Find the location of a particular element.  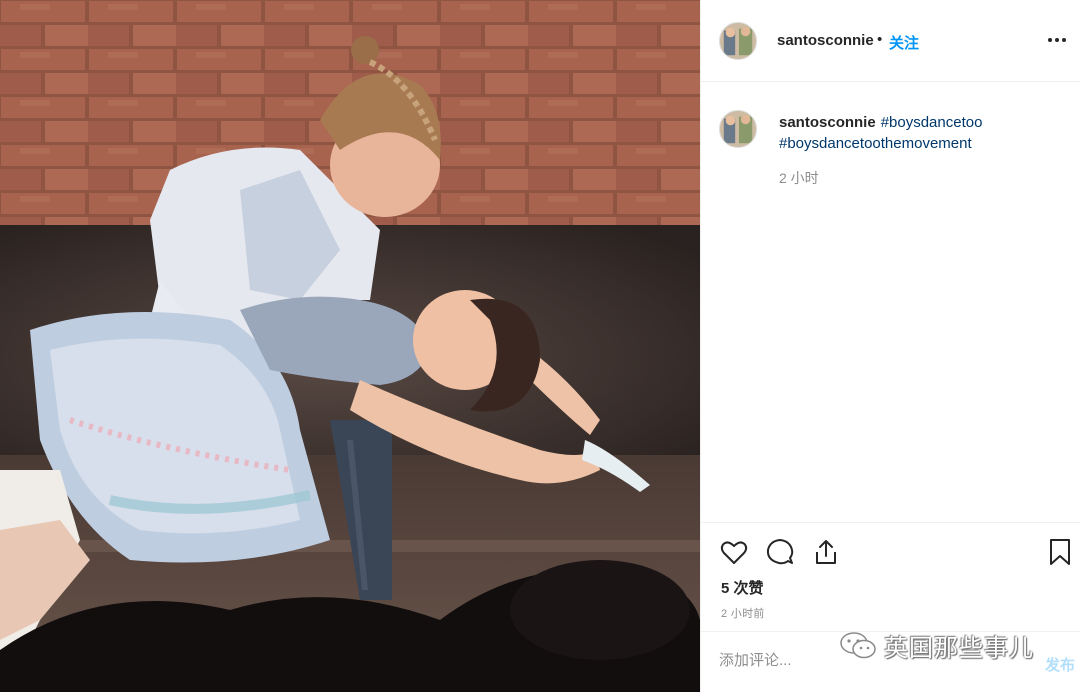

post-header: santosconnie • 关注 is located at coordinates (890, 41).